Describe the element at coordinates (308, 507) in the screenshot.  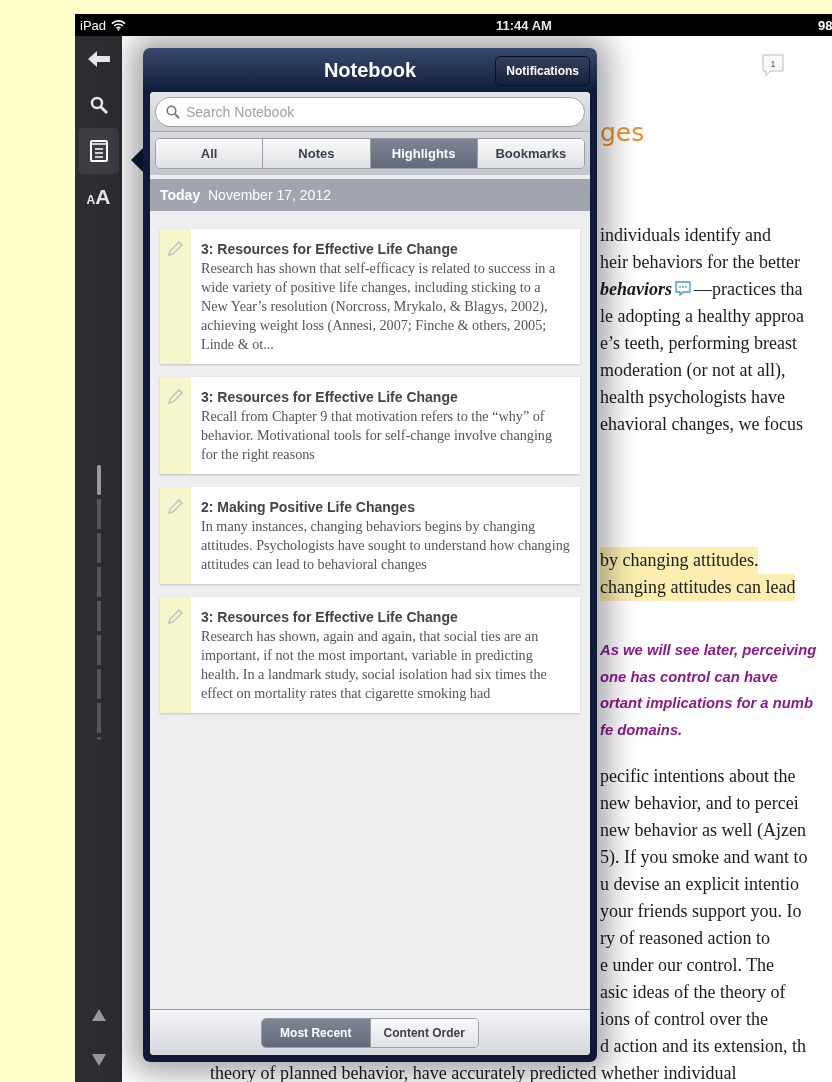
I see `card-title: 2: Making Positive Life Changes` at that location.